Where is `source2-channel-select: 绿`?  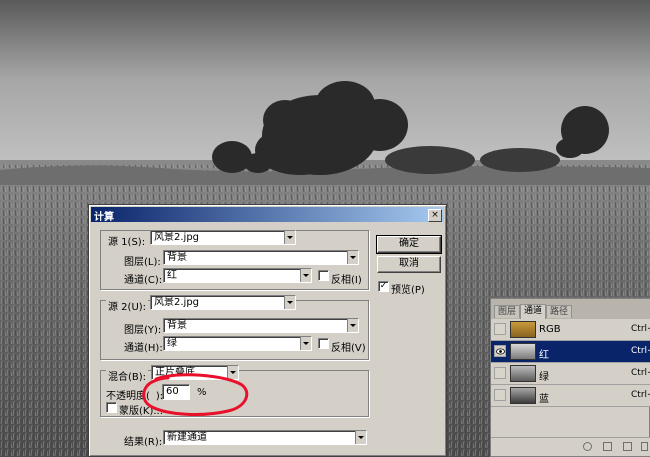 source2-channel-select: 绿 is located at coordinates (237, 343).